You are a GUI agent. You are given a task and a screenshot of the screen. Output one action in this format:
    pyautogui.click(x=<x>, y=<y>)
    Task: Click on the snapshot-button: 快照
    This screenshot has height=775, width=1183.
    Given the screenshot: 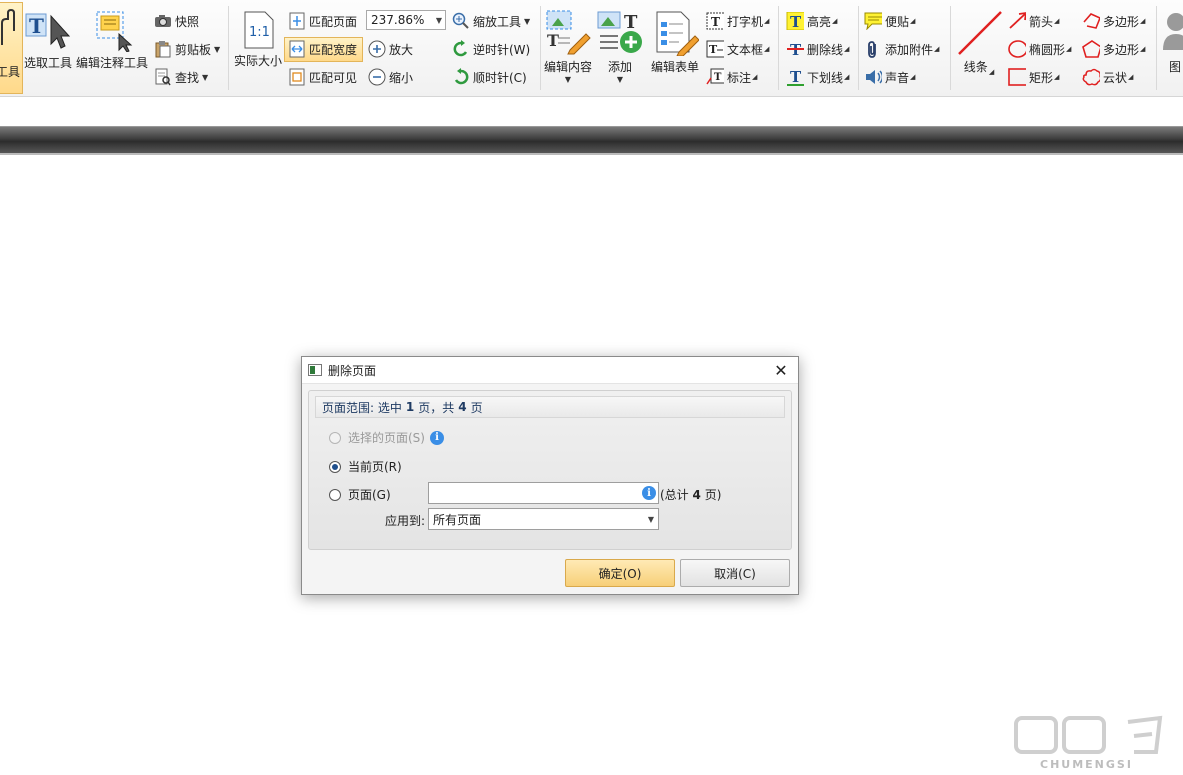 What is the action you would take?
    pyautogui.click(x=176, y=21)
    